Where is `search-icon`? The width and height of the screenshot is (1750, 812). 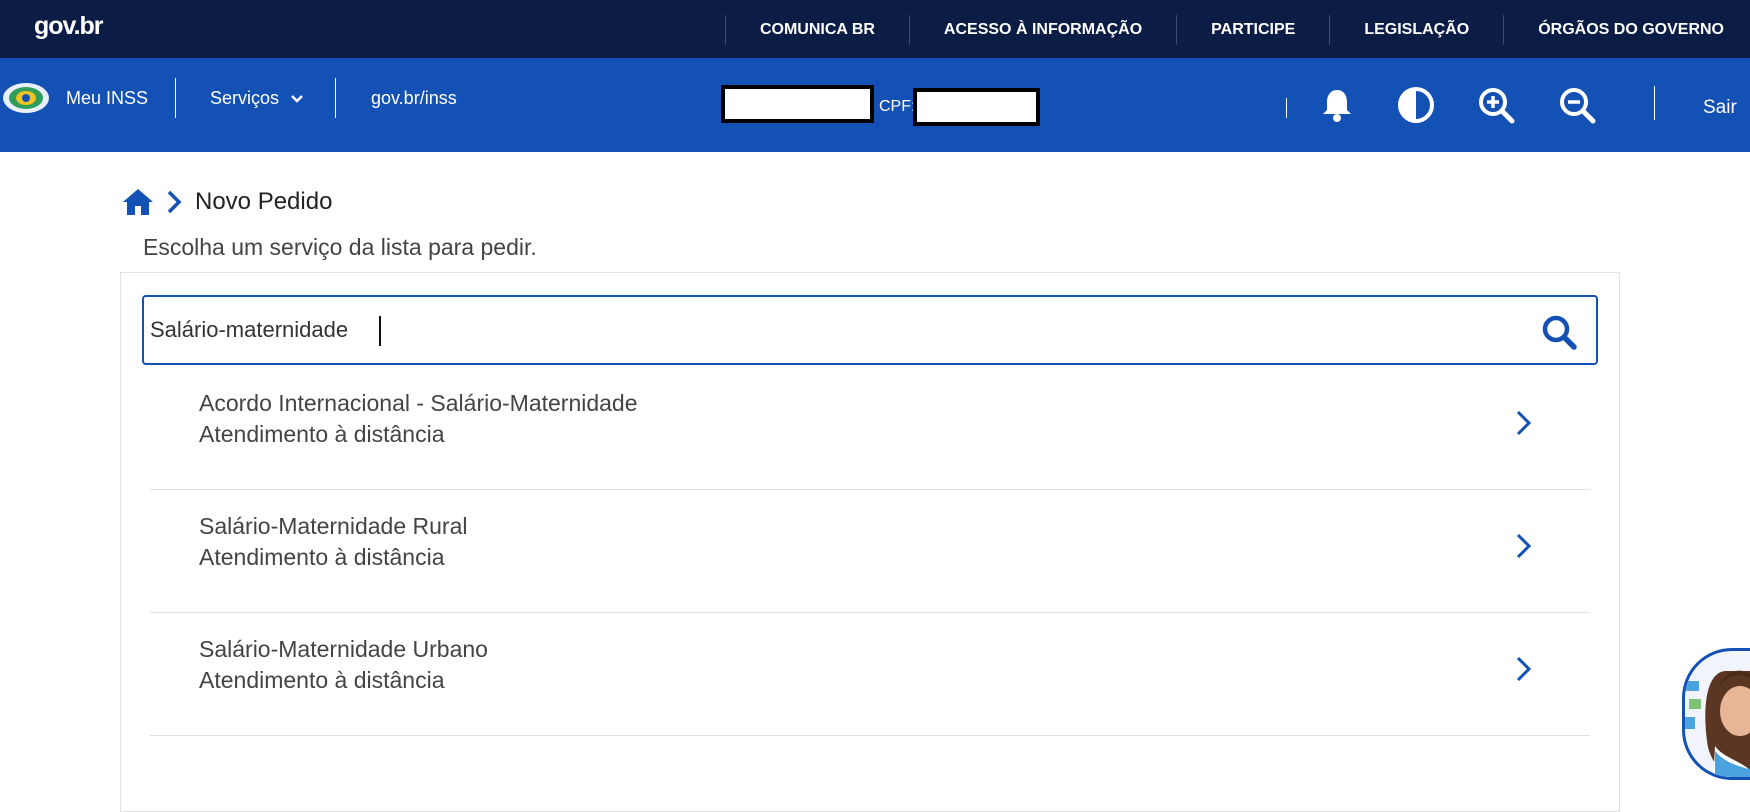 search-icon is located at coordinates (1559, 332).